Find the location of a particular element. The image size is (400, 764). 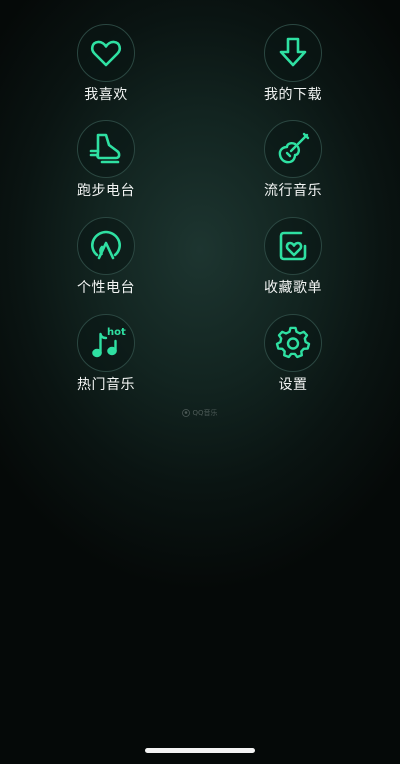

menu-item-label: 收藏歌单 is located at coordinates (293, 288).